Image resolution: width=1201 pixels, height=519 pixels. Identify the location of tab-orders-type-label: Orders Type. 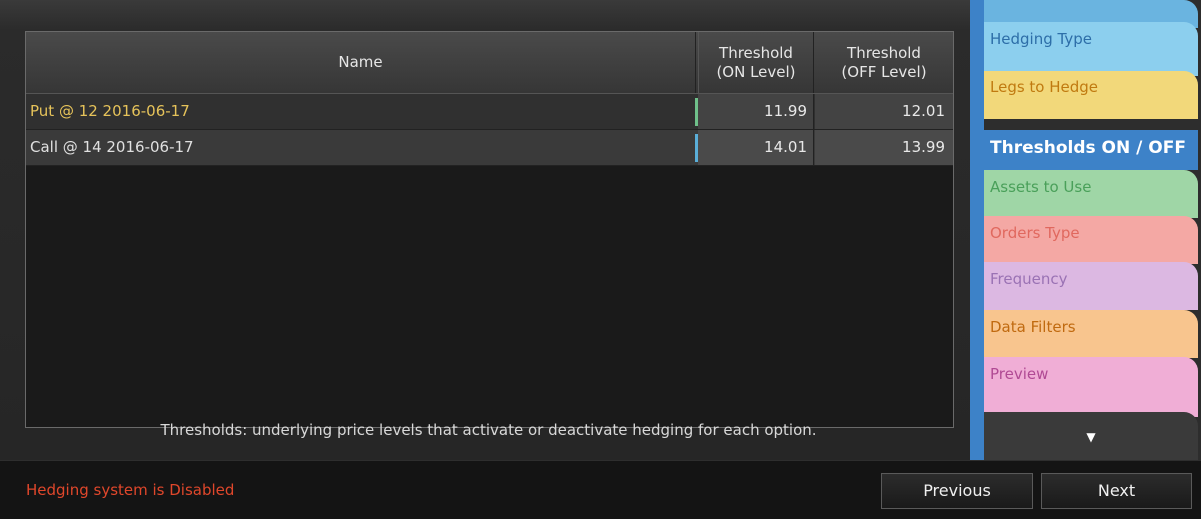
(1035, 233).